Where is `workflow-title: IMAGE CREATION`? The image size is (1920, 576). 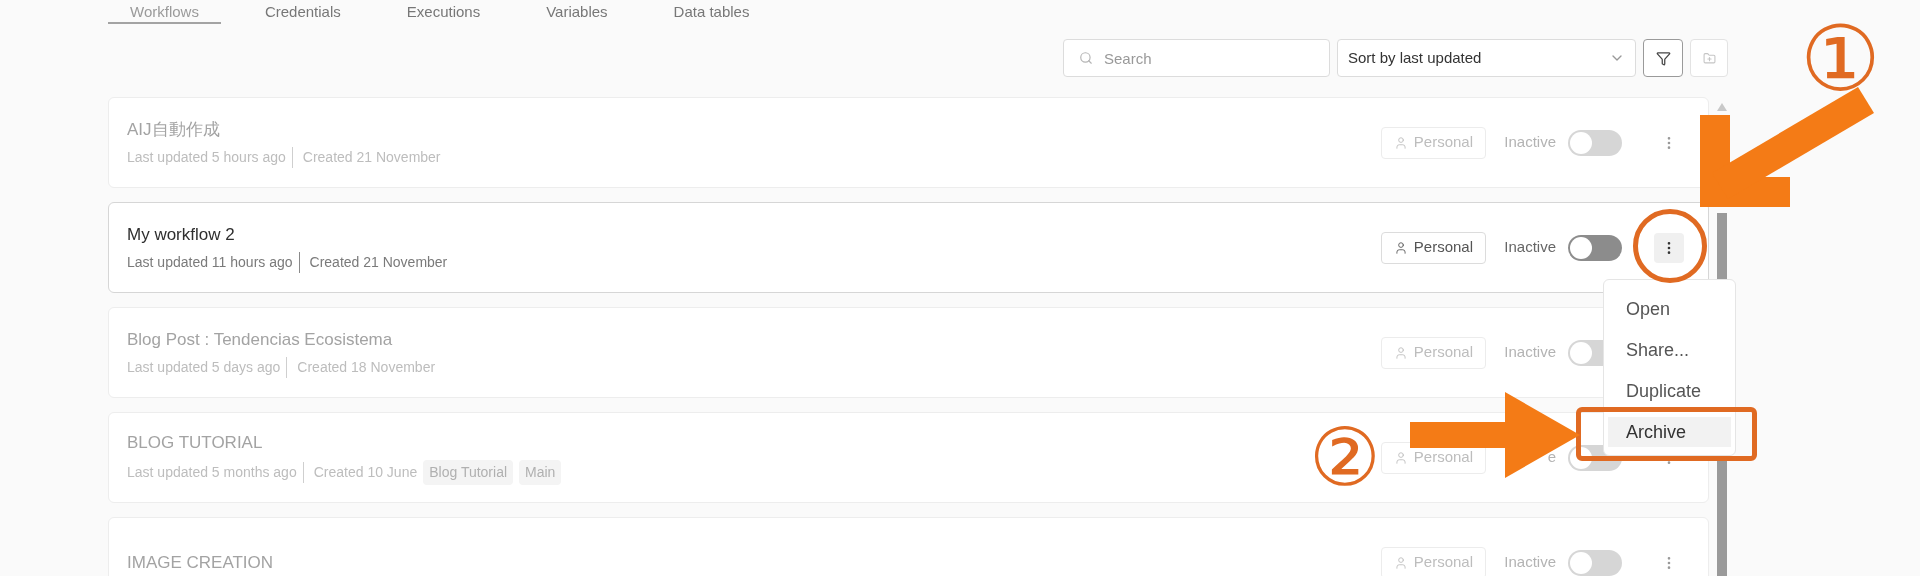
workflow-title: IMAGE CREATION is located at coordinates (201, 562).